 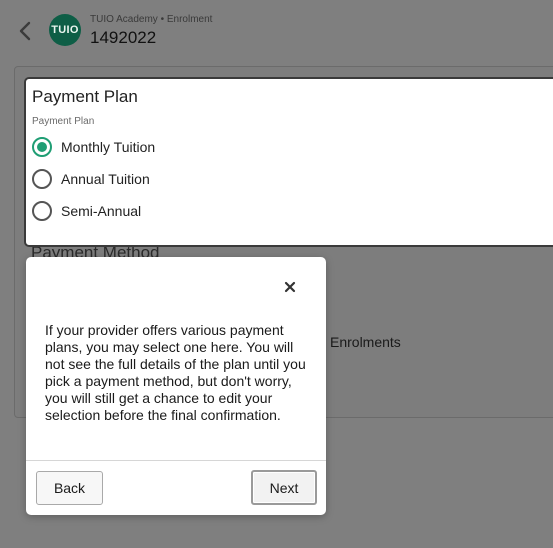 I want to click on chevron-left-icon, so click(x=26, y=31).